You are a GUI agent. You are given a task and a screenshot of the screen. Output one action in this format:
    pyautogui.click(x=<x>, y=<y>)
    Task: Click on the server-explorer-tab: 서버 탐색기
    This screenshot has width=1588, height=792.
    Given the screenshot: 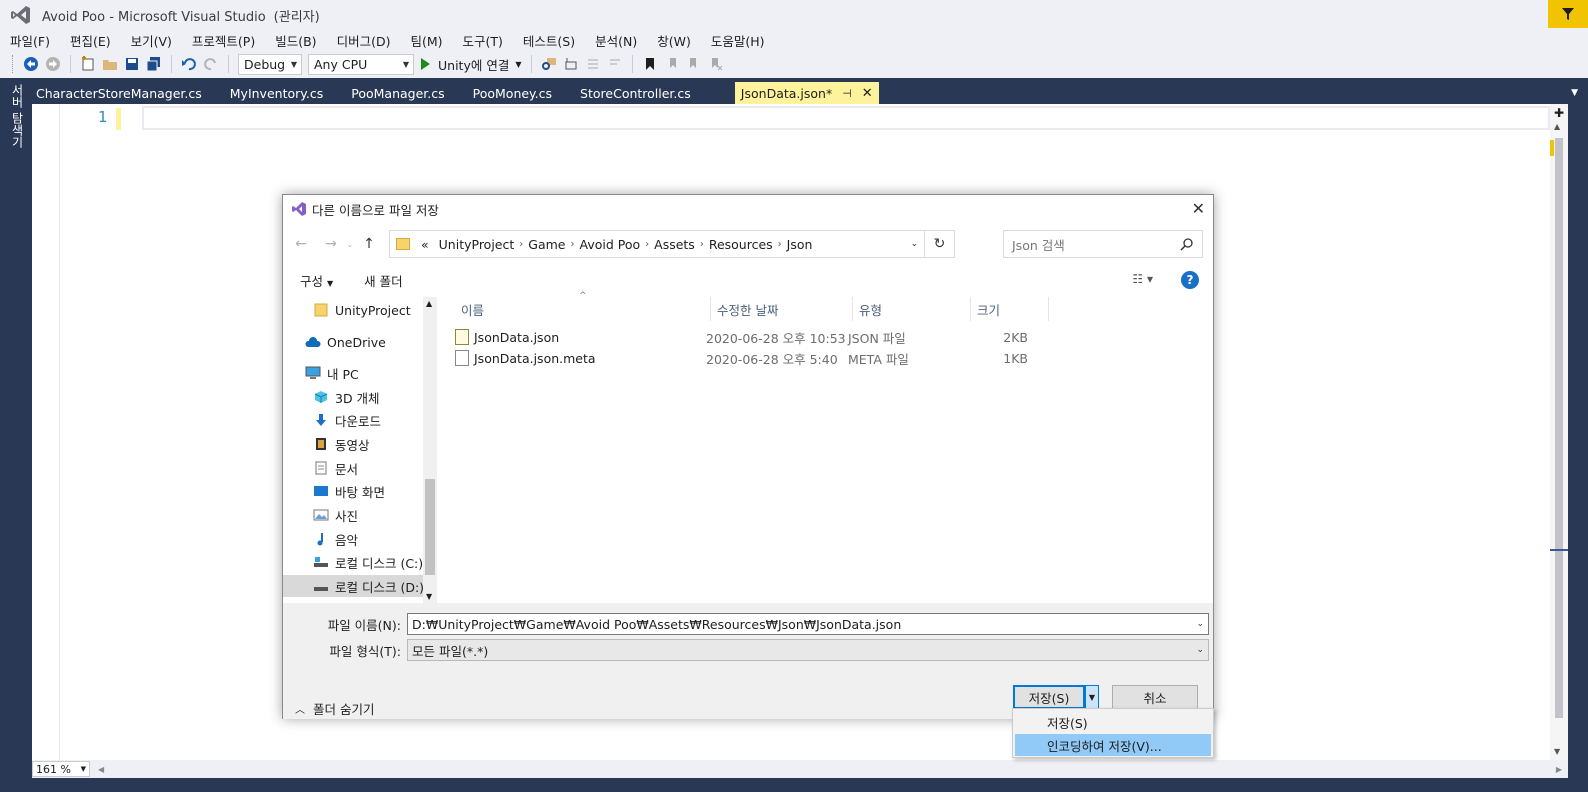 What is the action you would take?
    pyautogui.click(x=17, y=116)
    